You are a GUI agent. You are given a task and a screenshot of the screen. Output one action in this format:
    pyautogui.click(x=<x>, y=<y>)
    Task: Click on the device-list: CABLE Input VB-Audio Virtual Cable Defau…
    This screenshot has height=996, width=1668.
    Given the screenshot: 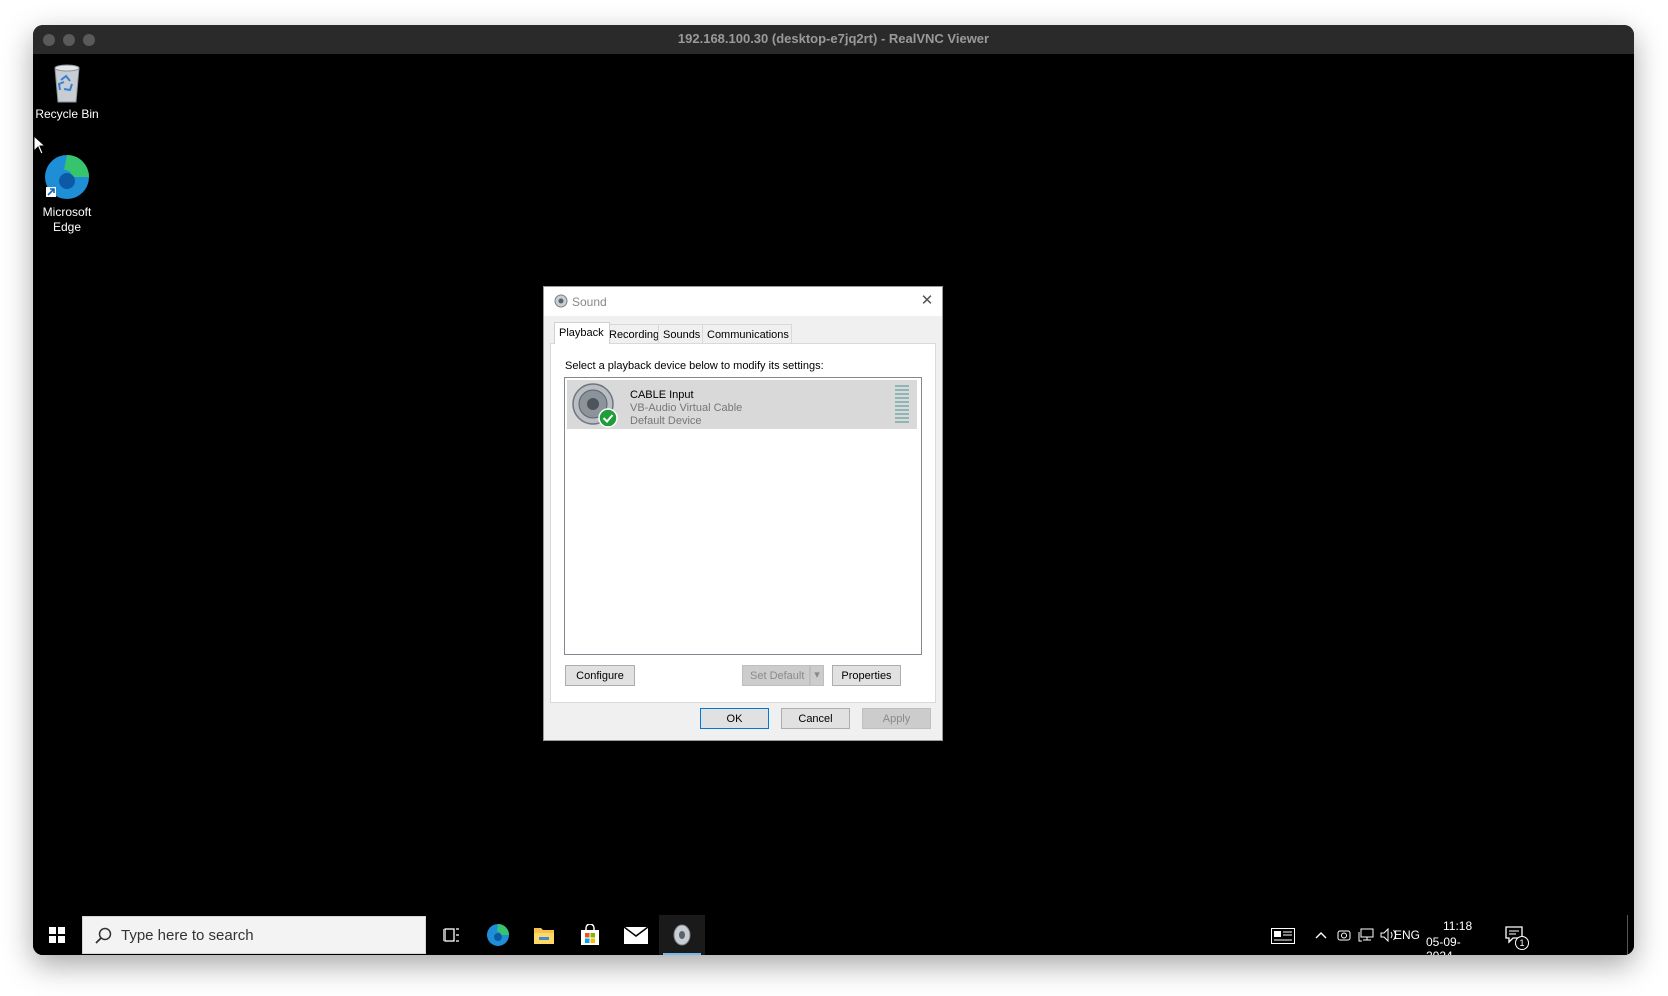 What is the action you would take?
    pyautogui.click(x=743, y=516)
    